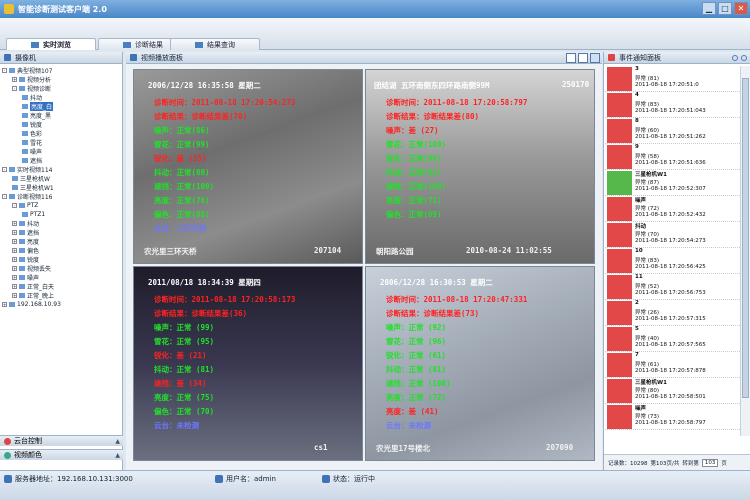 The width and height of the screenshot is (750, 500). I want to click on event-item: 4 异常 (83) 2011-08-18 17:20:51:043, so click(672, 105).